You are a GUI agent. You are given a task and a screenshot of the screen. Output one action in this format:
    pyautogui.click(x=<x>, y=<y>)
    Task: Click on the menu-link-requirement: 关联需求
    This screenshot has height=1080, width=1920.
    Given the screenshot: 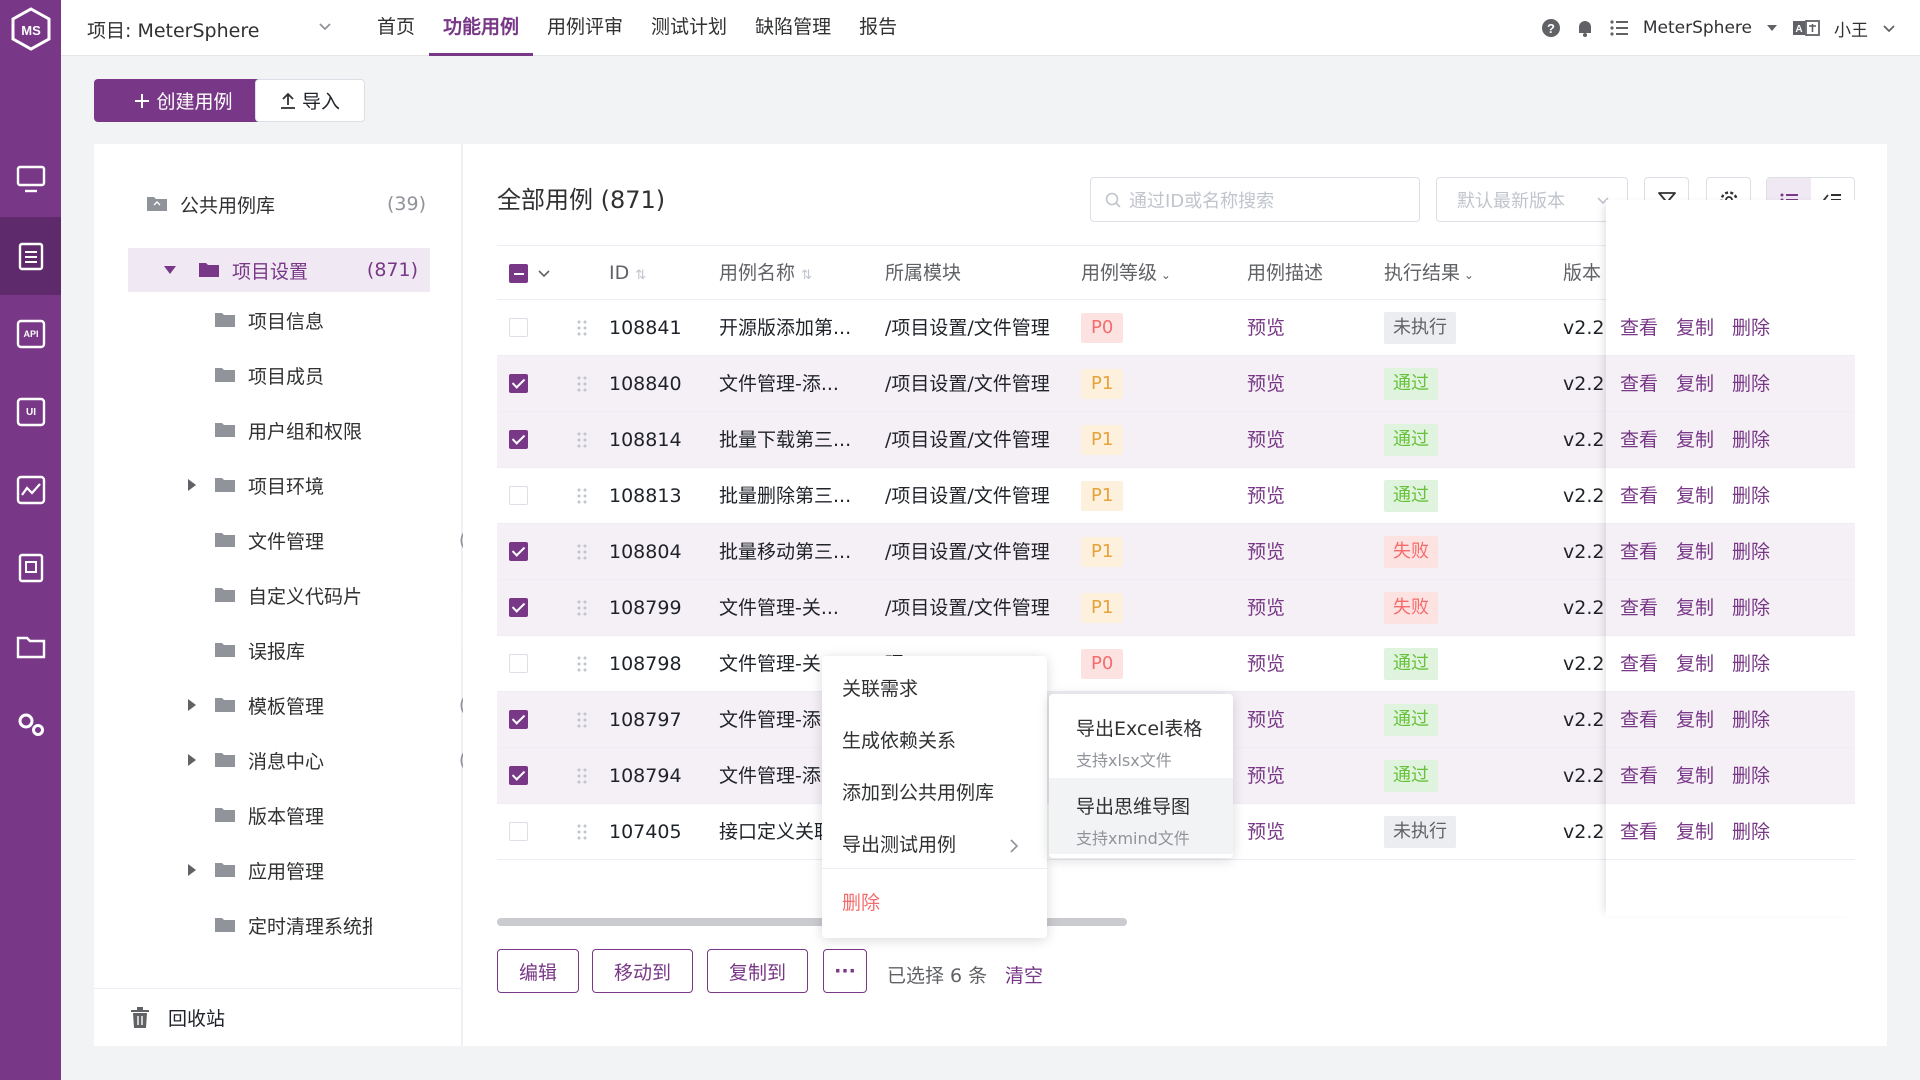 What is the action you would take?
    pyautogui.click(x=934, y=689)
    